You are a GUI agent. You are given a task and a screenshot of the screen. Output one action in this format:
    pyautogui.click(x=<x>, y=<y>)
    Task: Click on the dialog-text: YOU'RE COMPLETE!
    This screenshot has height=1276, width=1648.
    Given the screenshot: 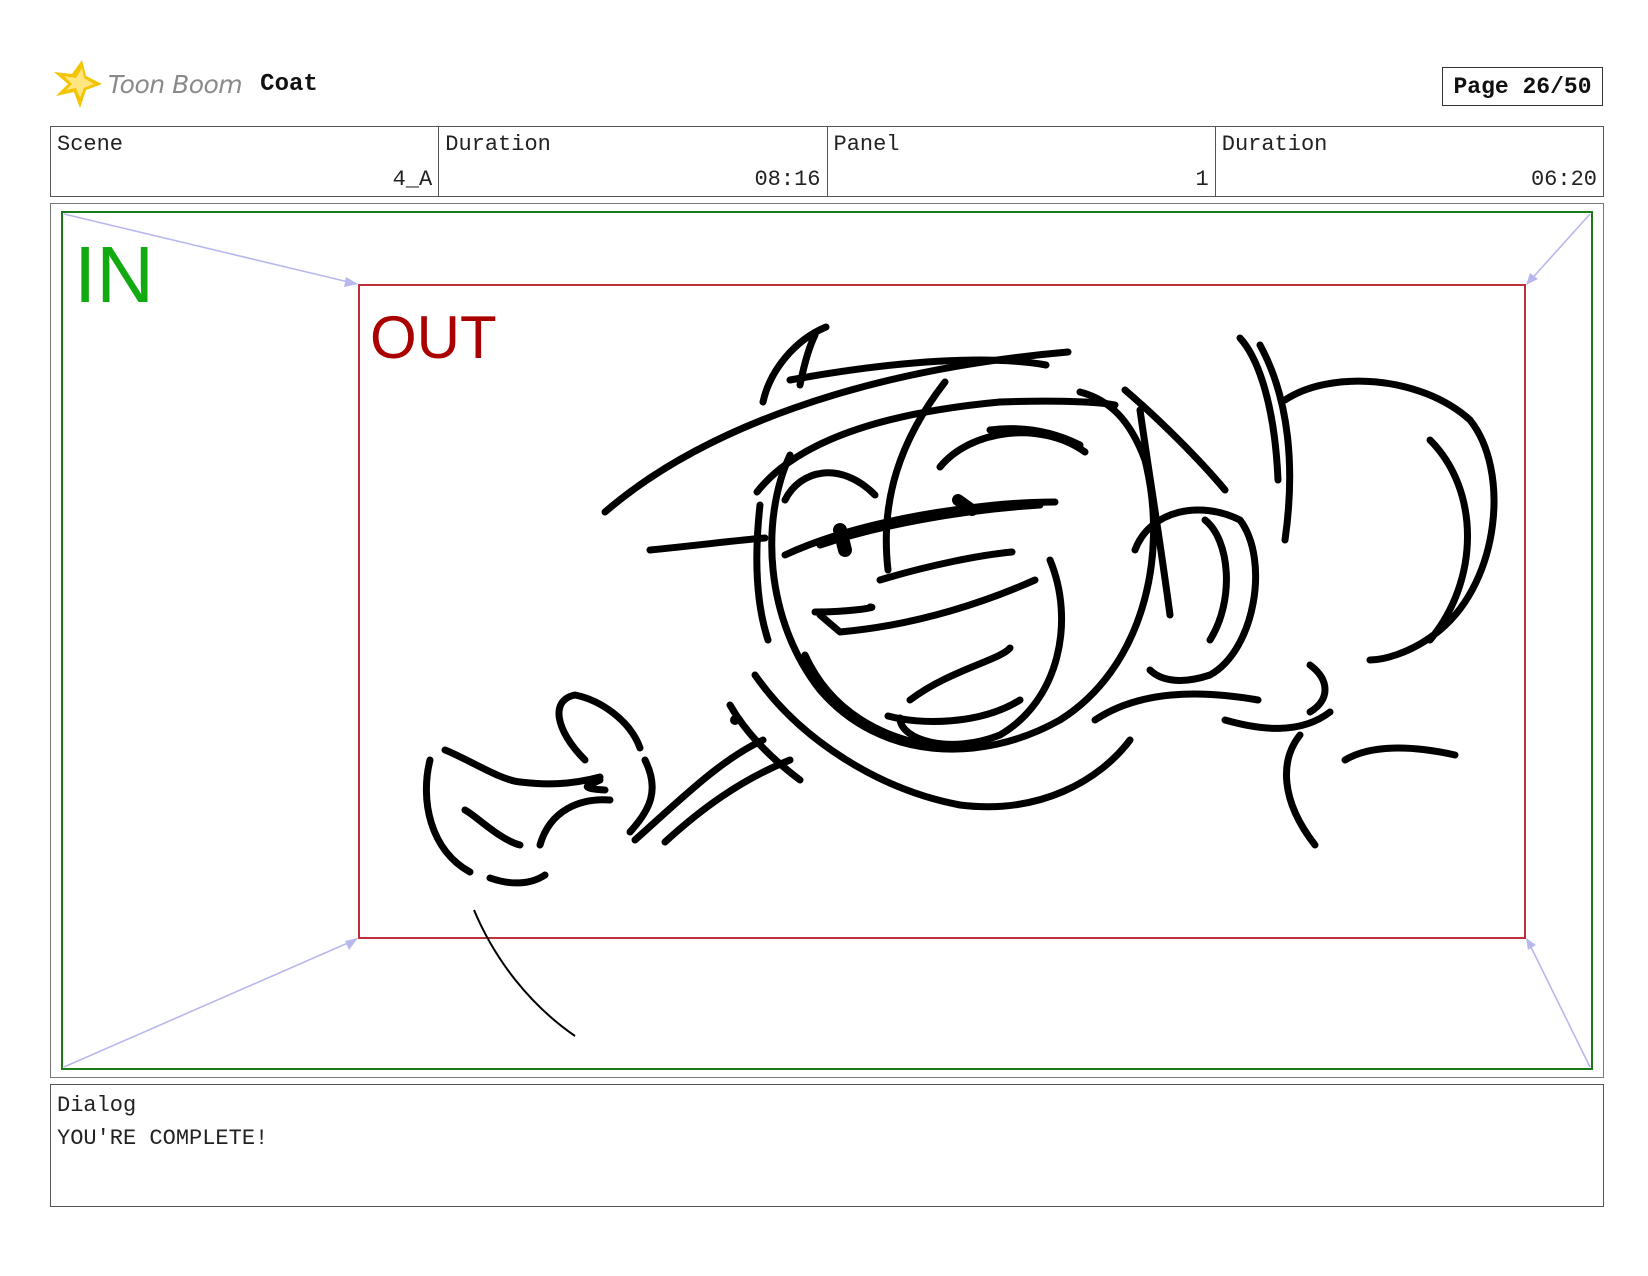 What is the action you would take?
    pyautogui.click(x=163, y=1138)
    